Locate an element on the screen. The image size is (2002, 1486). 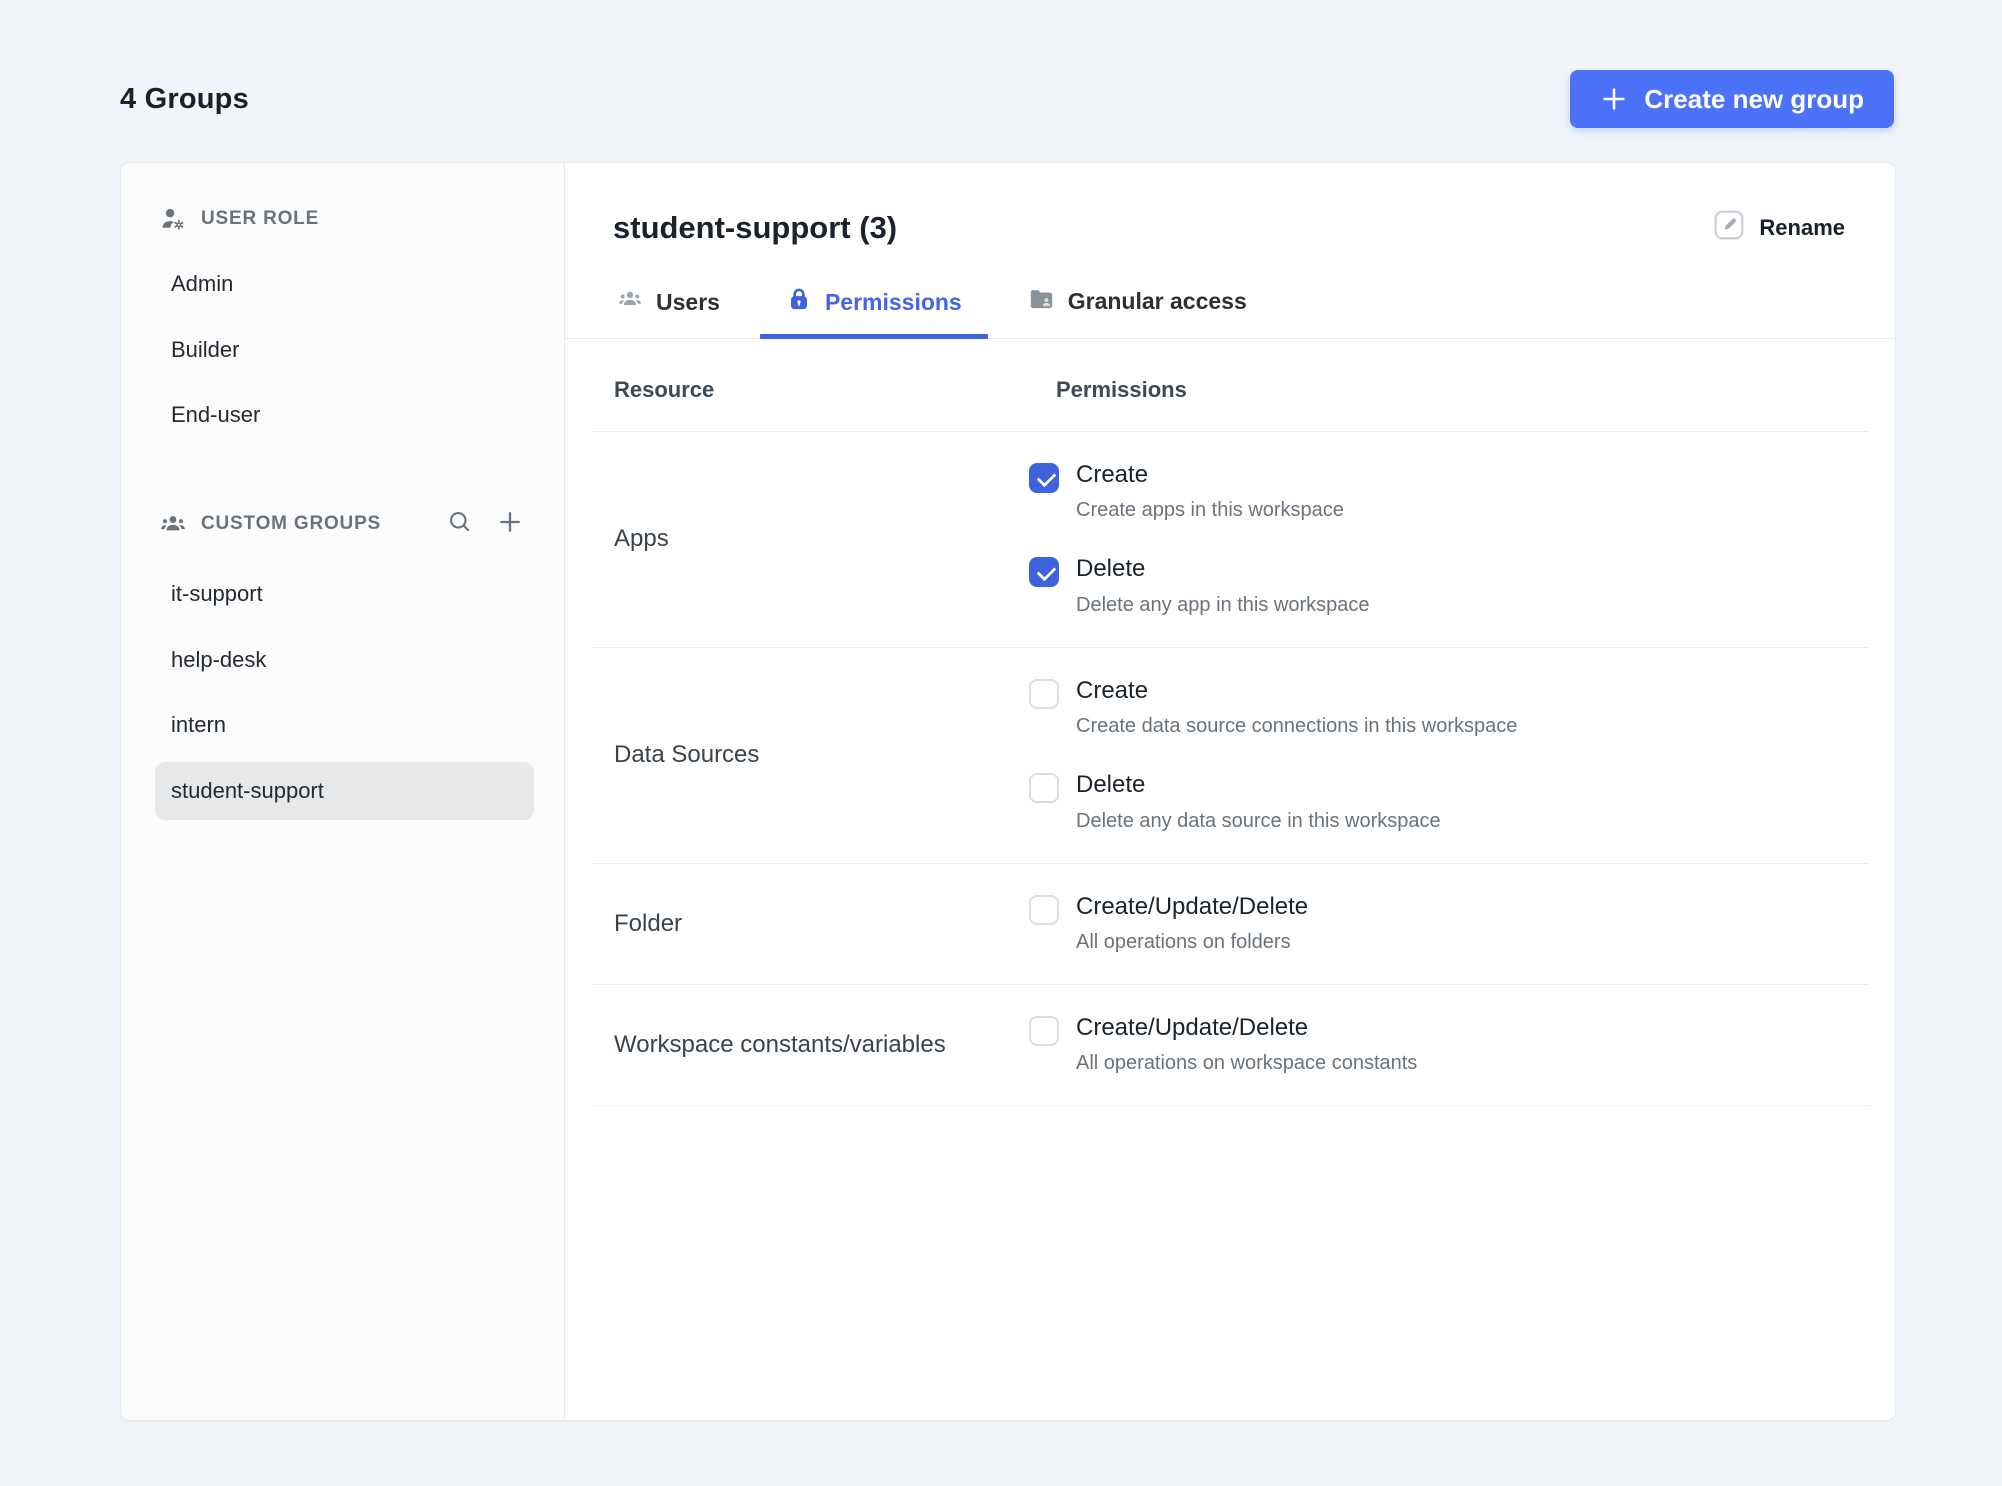
edit-icon is located at coordinates (1729, 228).